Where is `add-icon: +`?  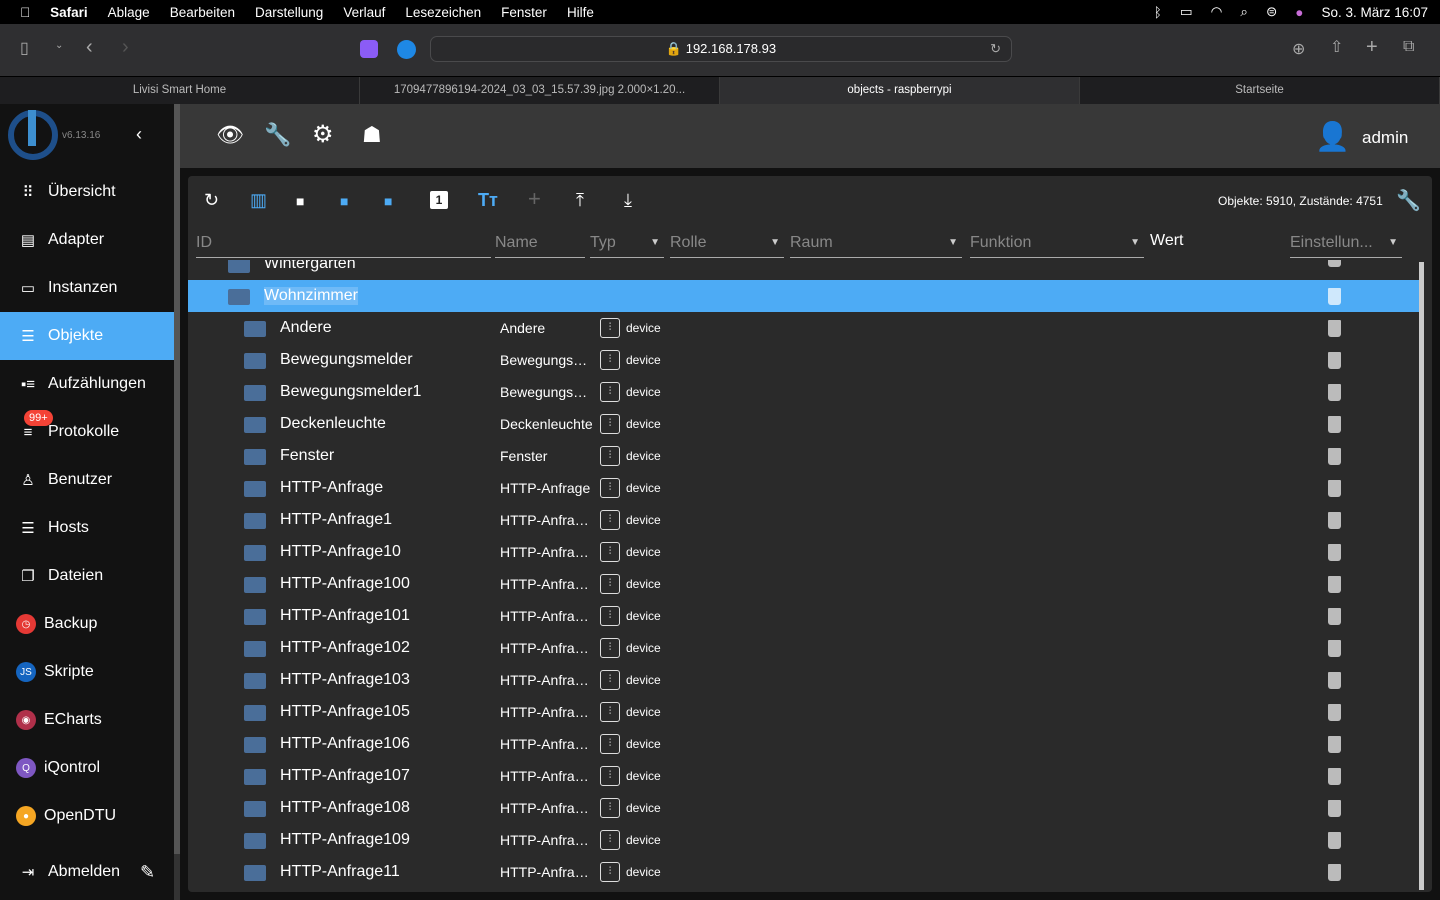 add-icon: + is located at coordinates (534, 199).